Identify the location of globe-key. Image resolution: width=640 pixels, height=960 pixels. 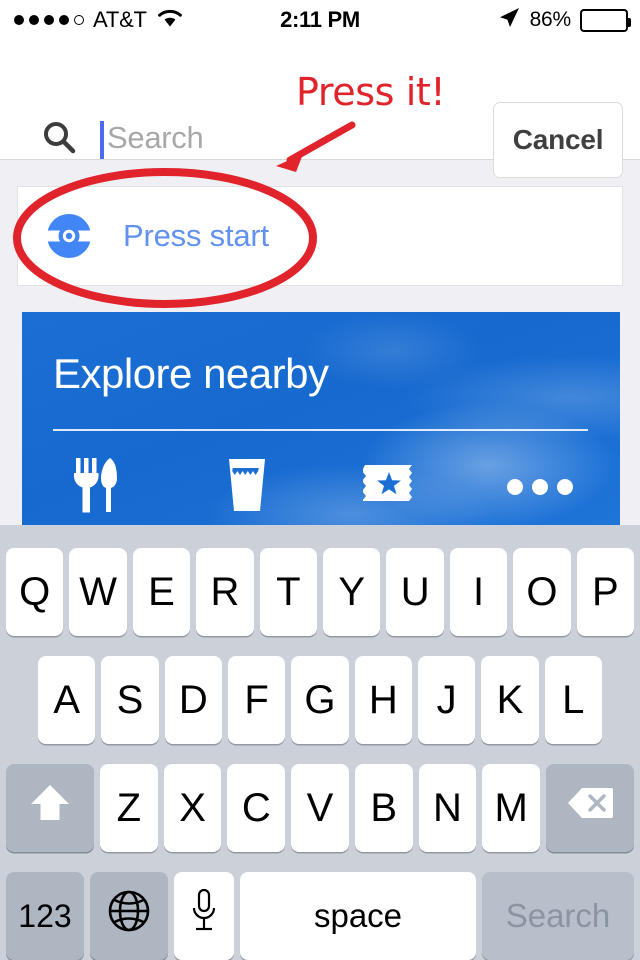
(129, 916).